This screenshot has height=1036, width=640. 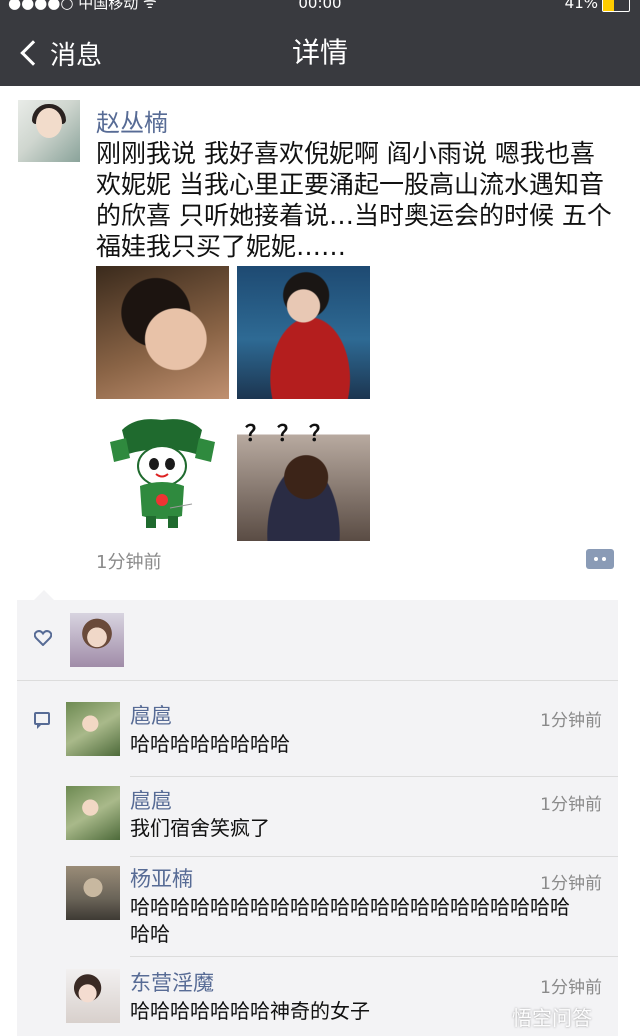 I want to click on post-photo-4: ？？？, so click(x=303, y=474).